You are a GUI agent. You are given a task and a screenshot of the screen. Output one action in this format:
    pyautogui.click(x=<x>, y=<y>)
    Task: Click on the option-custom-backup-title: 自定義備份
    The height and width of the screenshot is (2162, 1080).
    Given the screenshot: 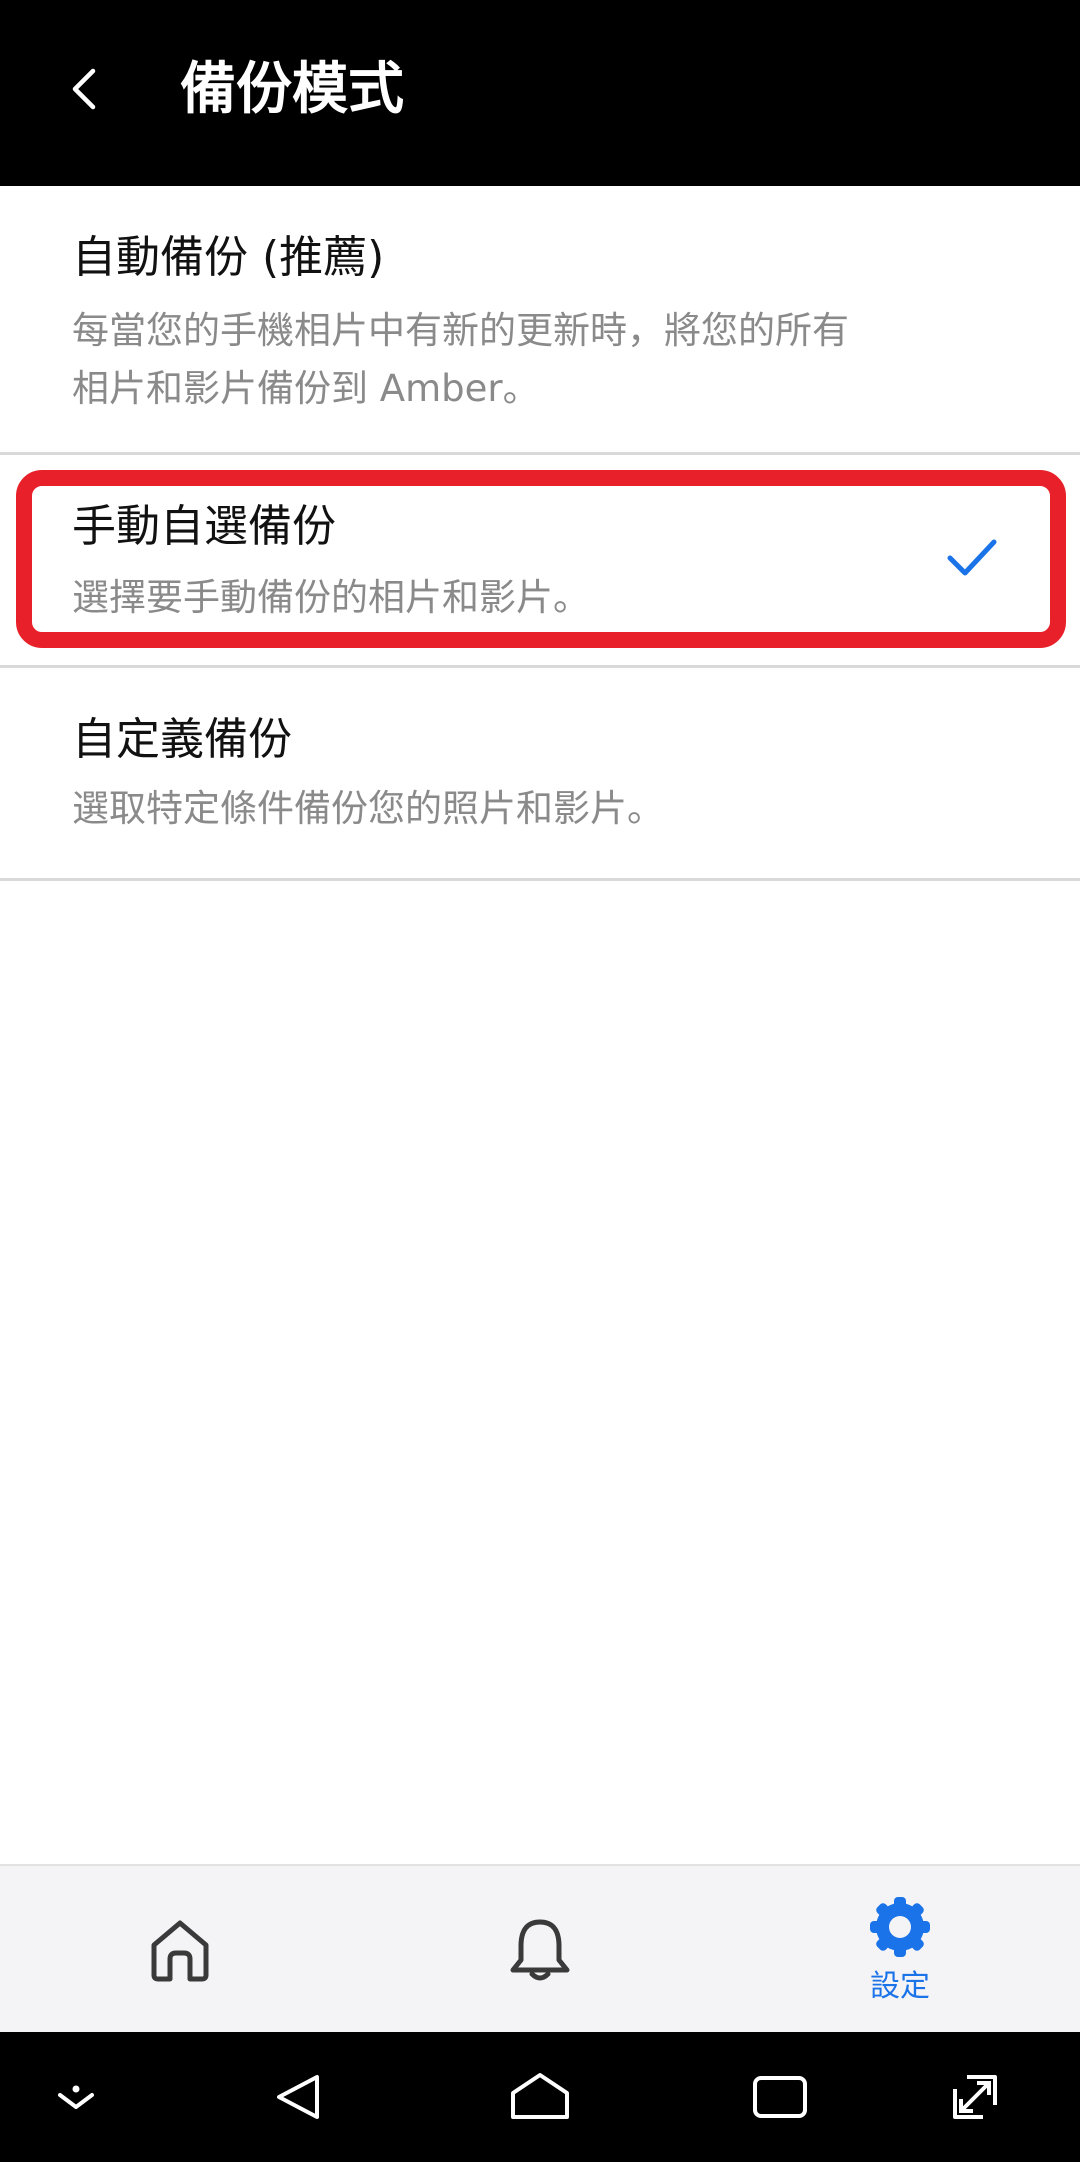 What is the action you would take?
    pyautogui.click(x=182, y=739)
    